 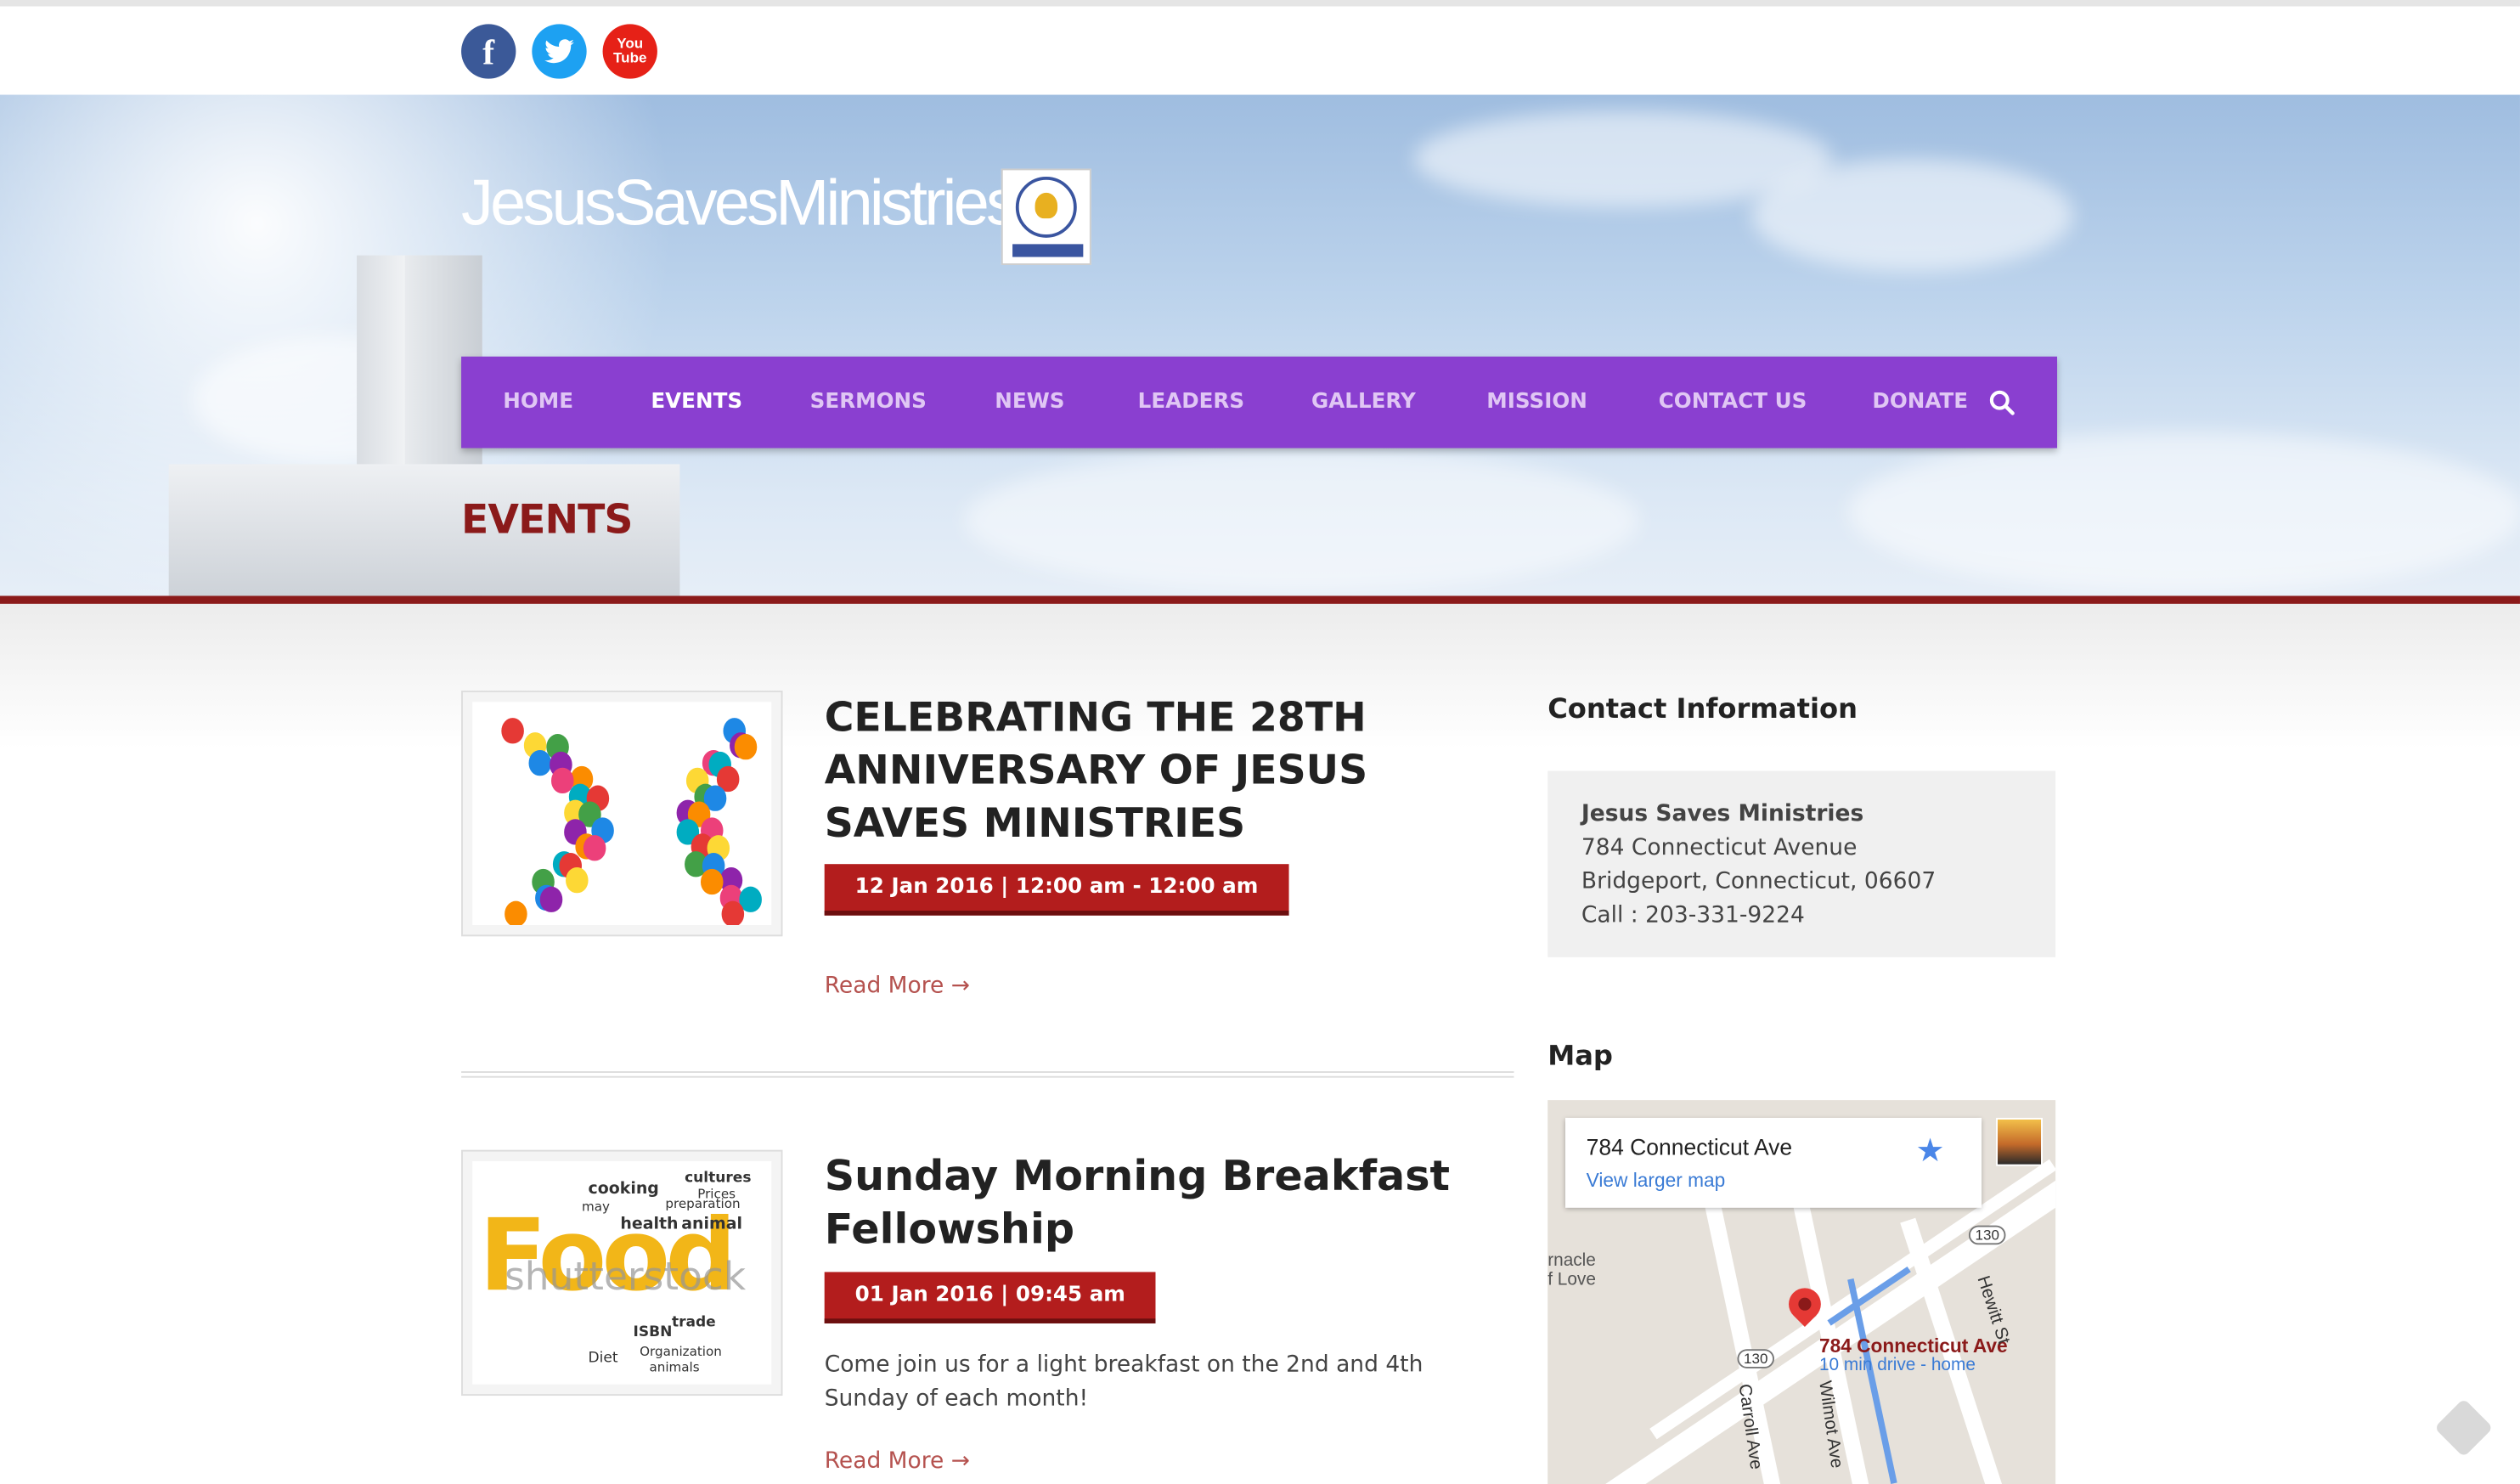 I want to click on word: health, so click(x=650, y=1225).